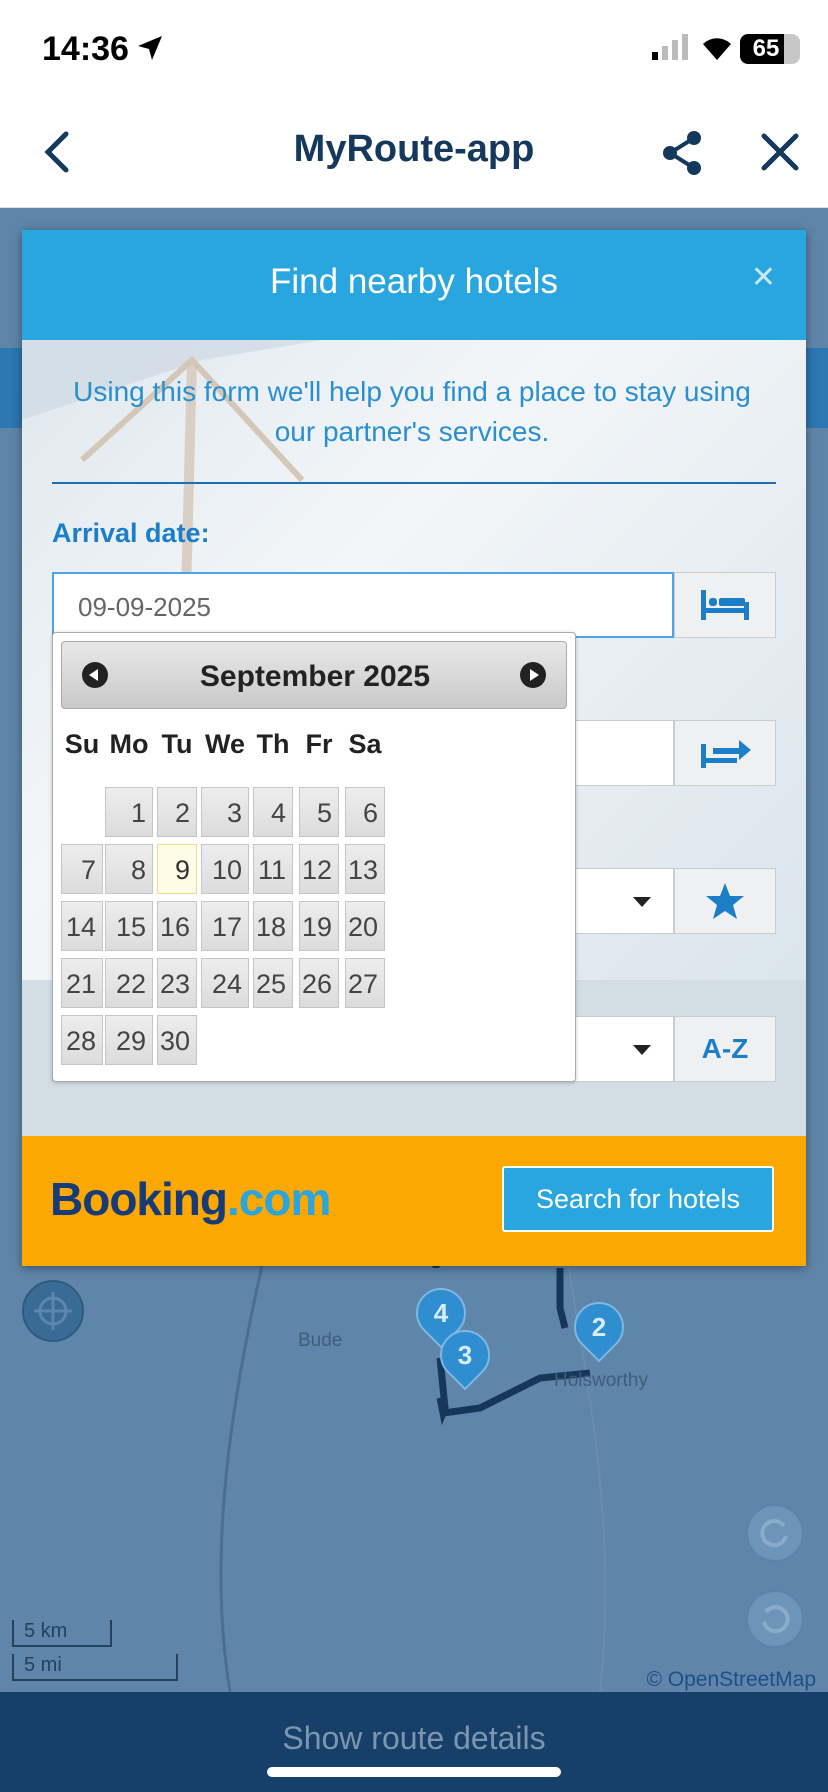 The height and width of the screenshot is (1792, 828). What do you see at coordinates (85, 49) in the screenshot?
I see `status-time: 14:36` at bounding box center [85, 49].